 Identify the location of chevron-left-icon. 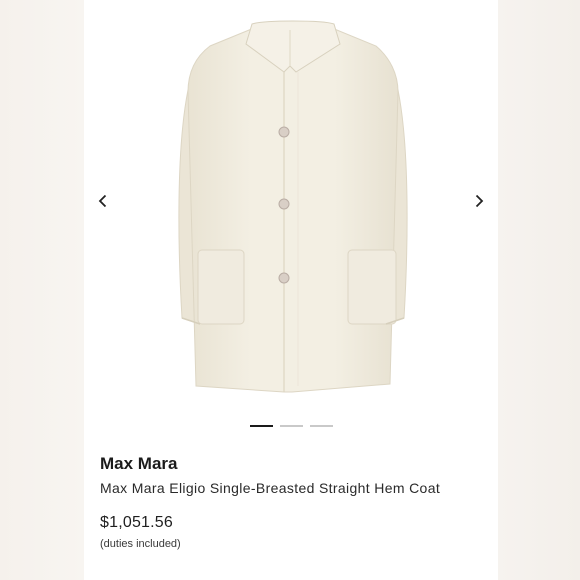
(102, 201).